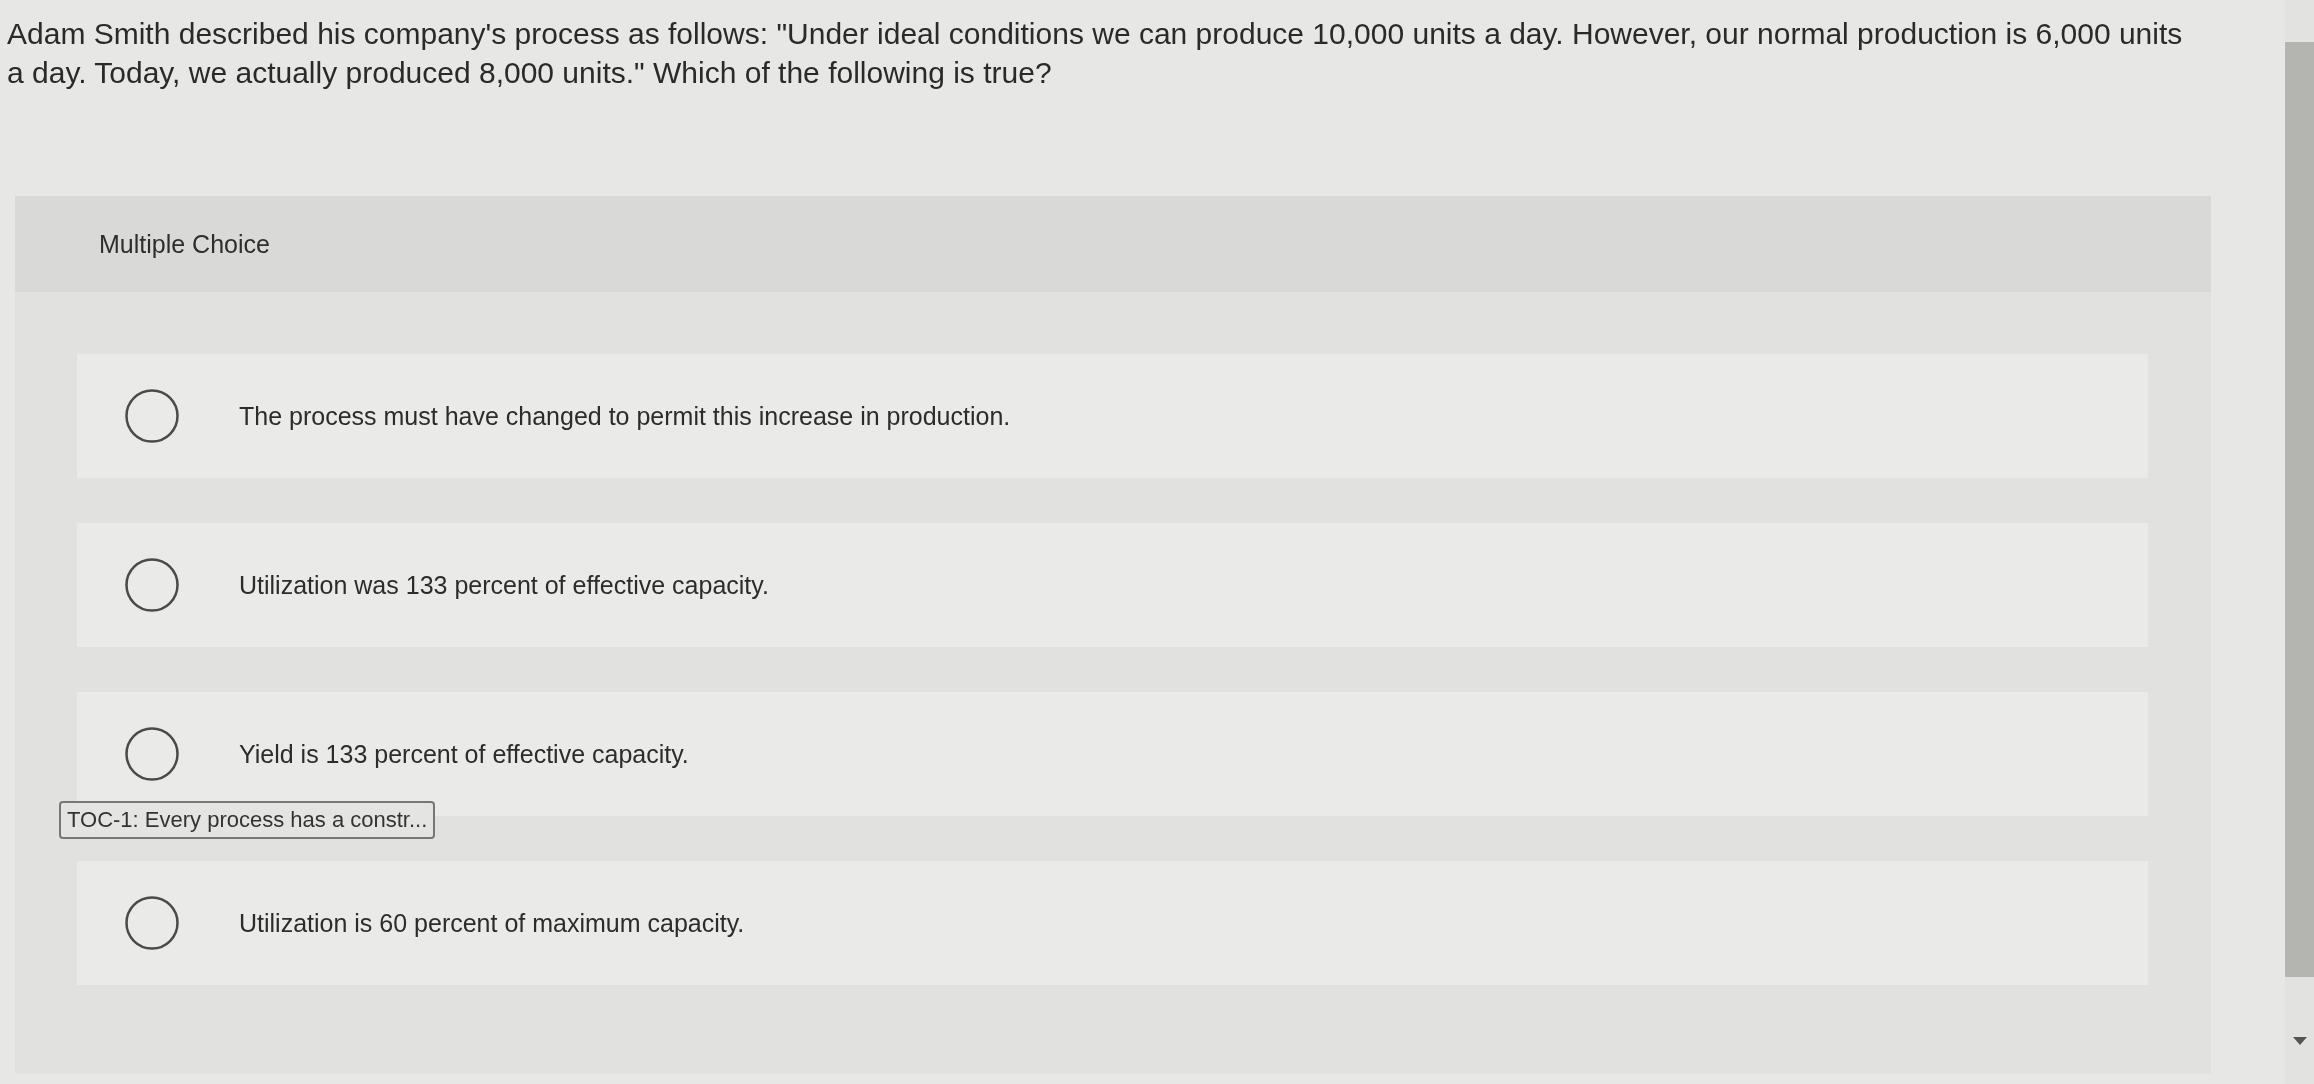 The height and width of the screenshot is (1084, 2314). Describe the element at coordinates (1112, 416) in the screenshot. I see `answer-option: The process must have changed to permit this increase in production.` at that location.